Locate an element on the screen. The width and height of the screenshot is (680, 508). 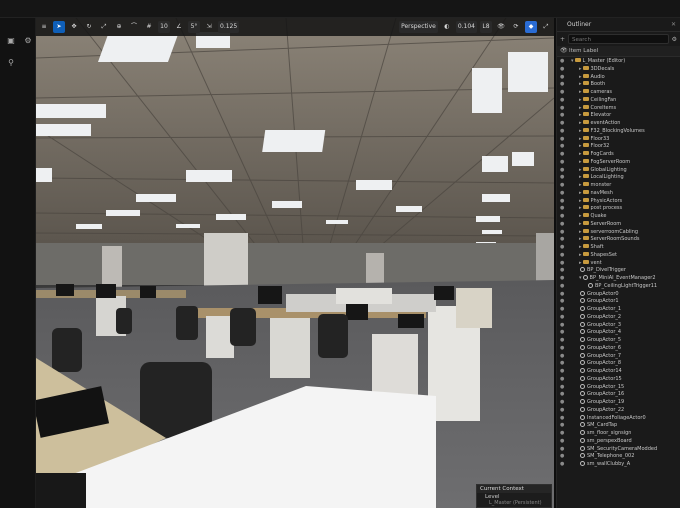
game-view-icon: ◆ is located at coordinates (531, 27).